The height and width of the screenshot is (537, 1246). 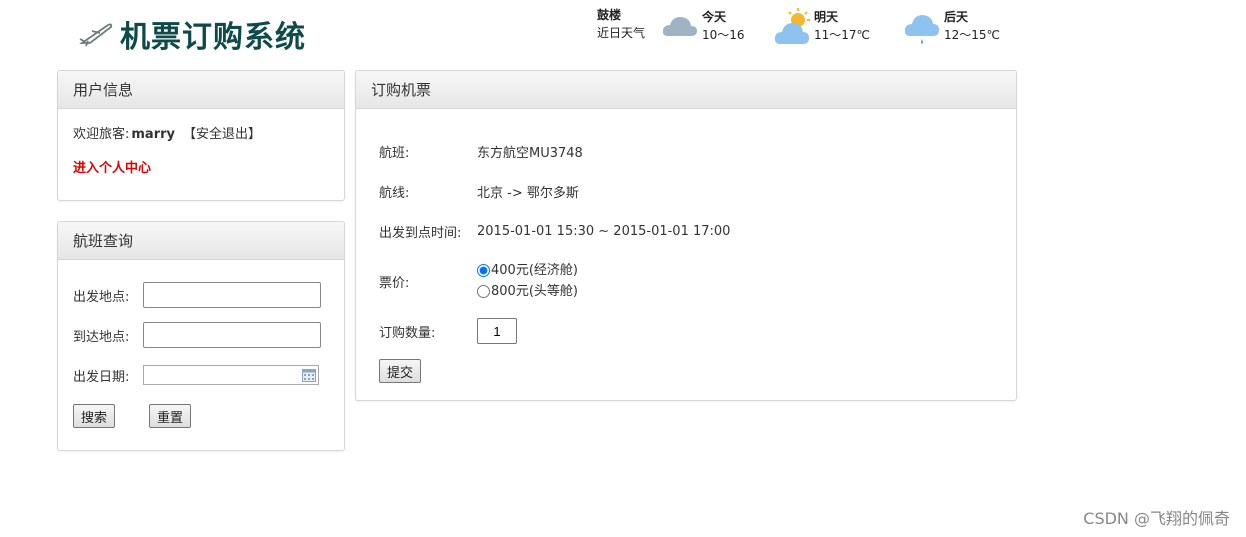 What do you see at coordinates (842, 35) in the screenshot?
I see `weather-day-range: 11～17℃` at bounding box center [842, 35].